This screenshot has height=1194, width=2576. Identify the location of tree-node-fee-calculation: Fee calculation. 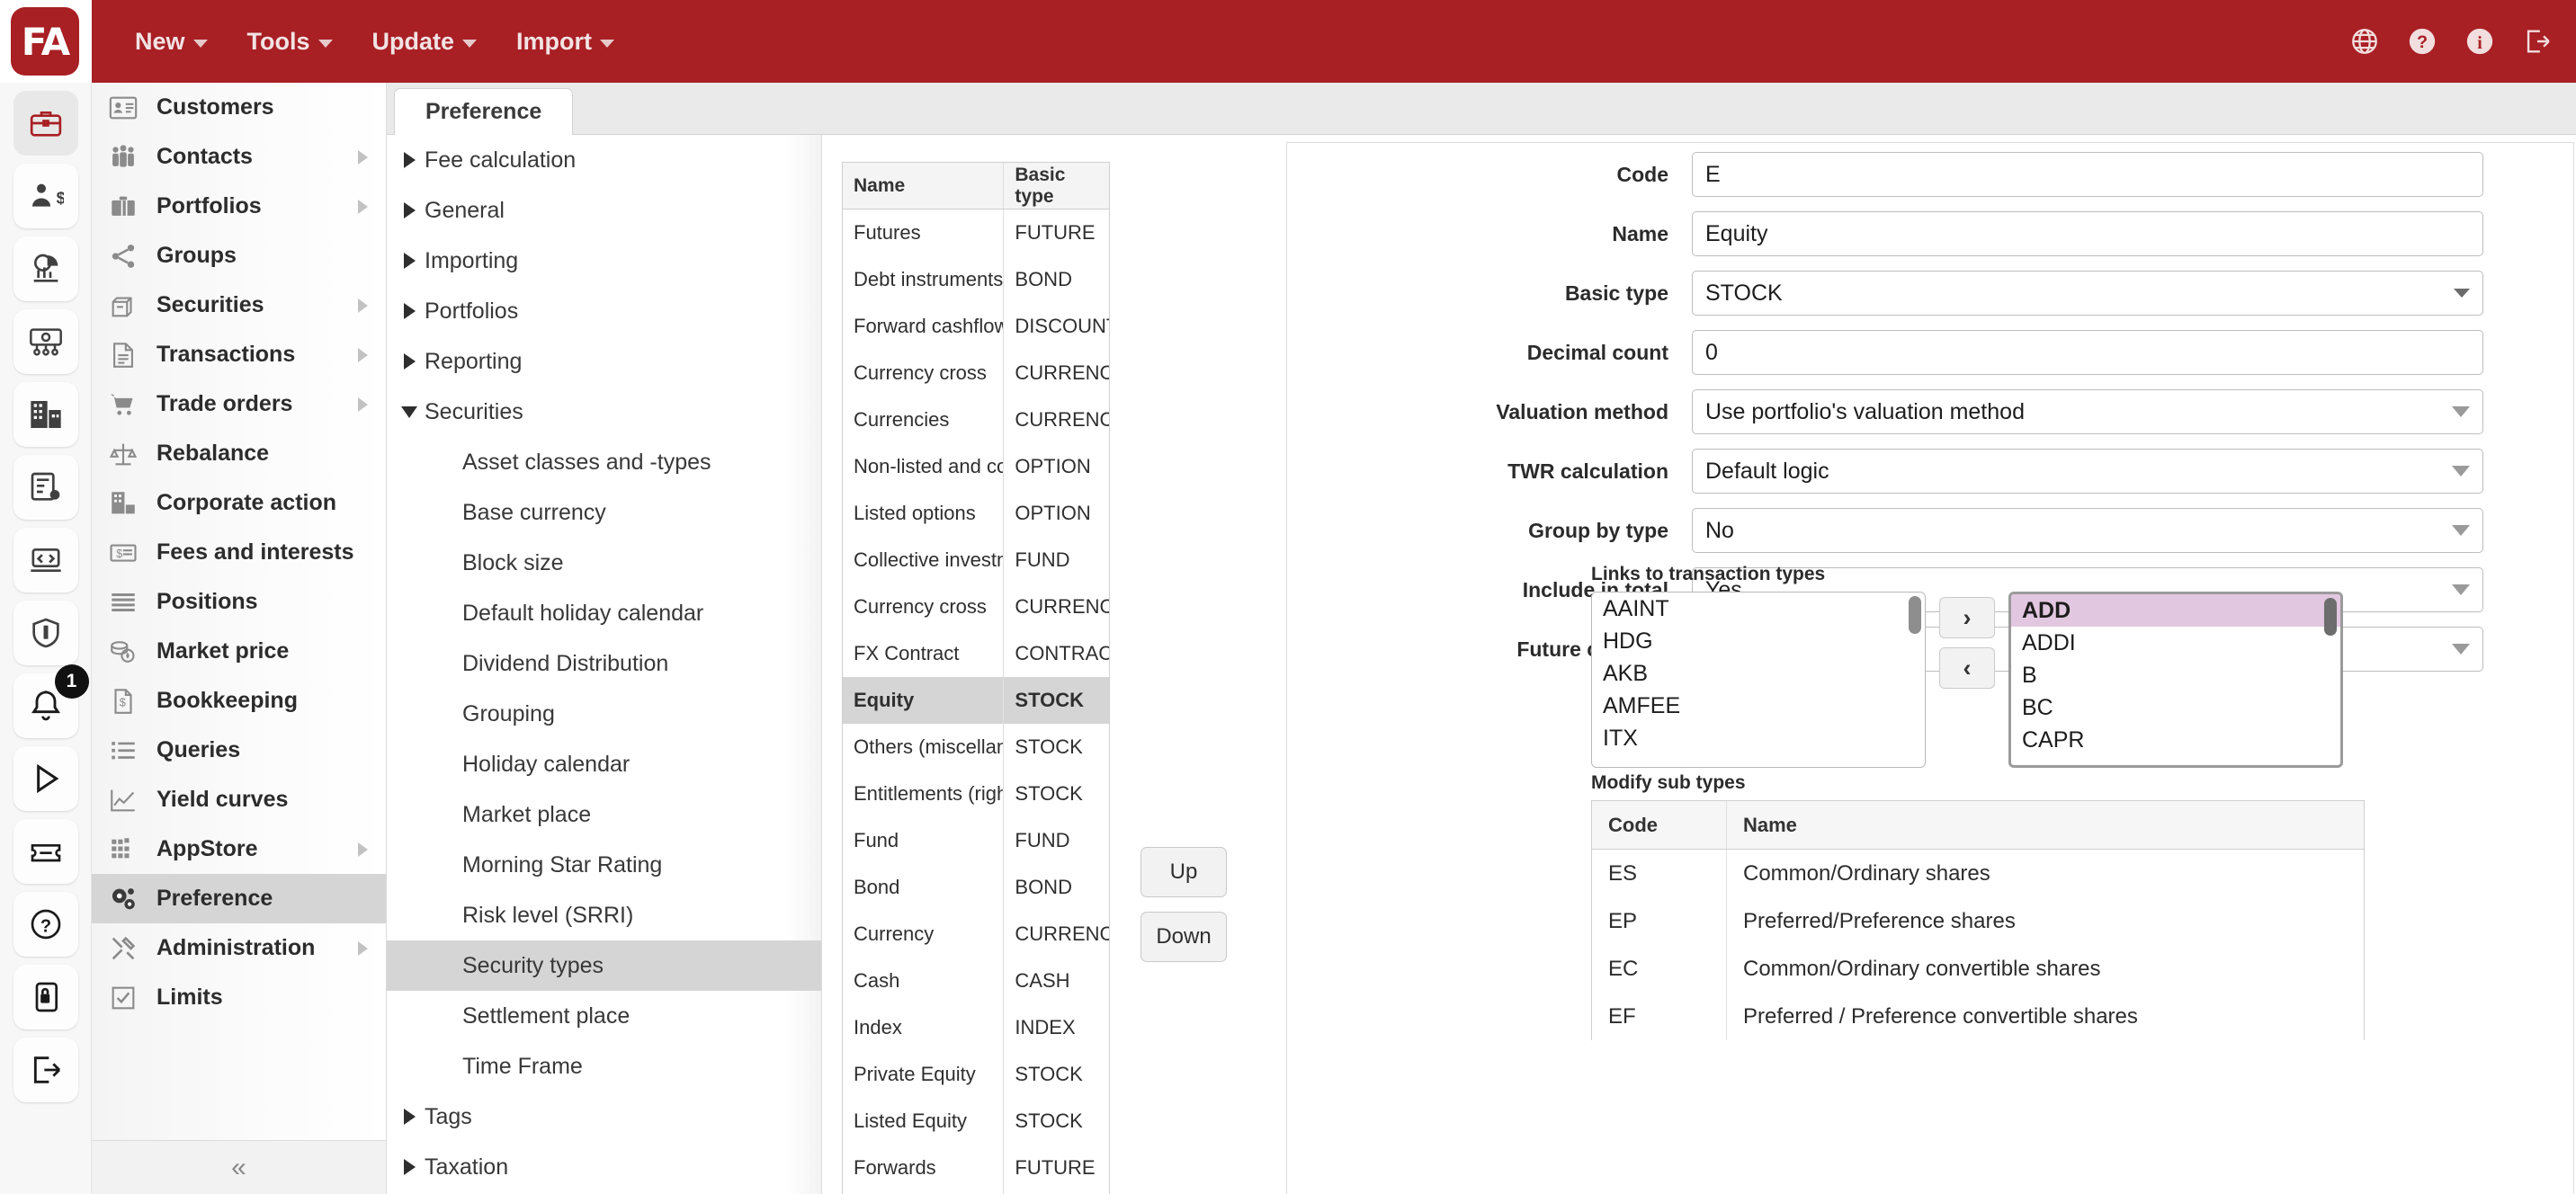
(604, 160).